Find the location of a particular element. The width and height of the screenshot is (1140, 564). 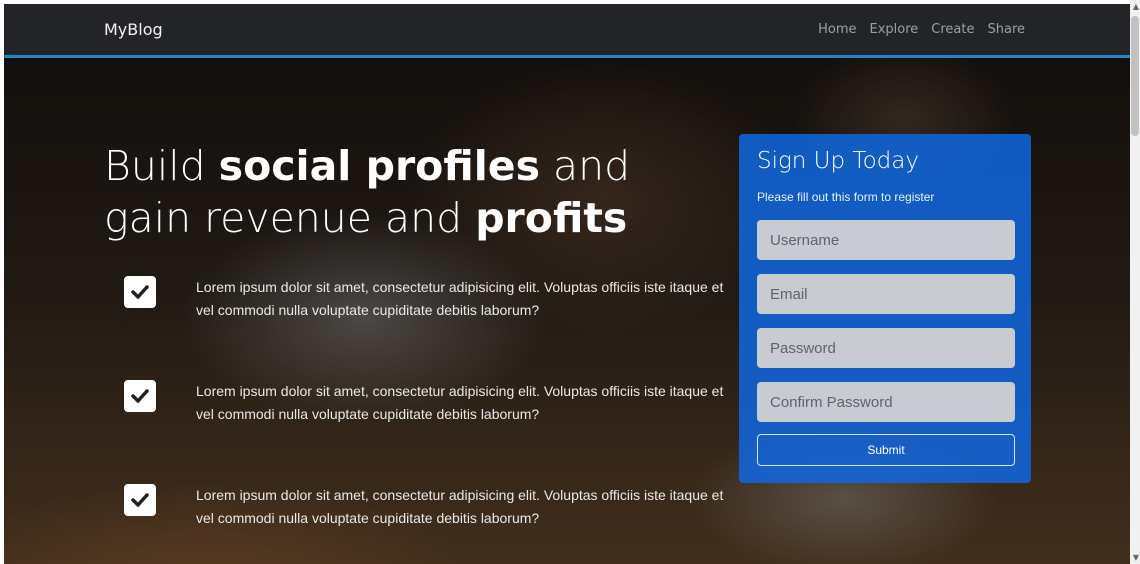

nav-link-create: Create is located at coordinates (952, 29).